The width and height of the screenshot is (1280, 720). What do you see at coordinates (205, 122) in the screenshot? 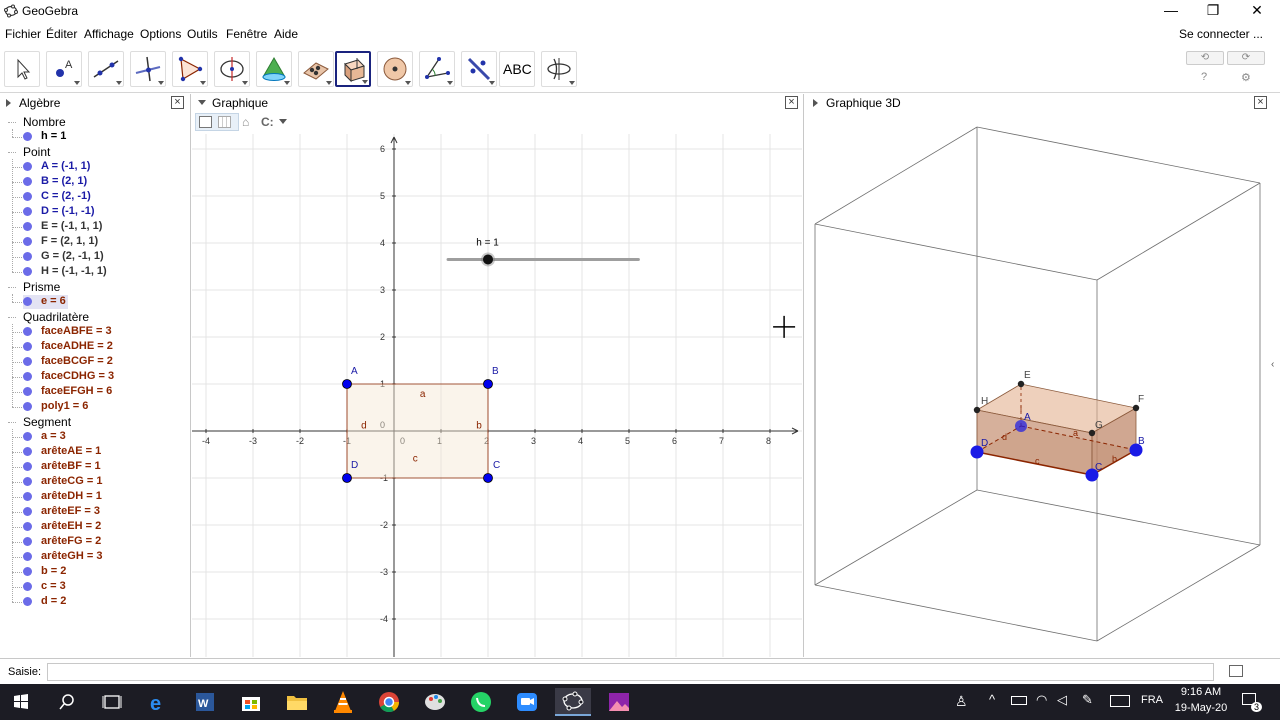
I see `axes-toggle-icon` at bounding box center [205, 122].